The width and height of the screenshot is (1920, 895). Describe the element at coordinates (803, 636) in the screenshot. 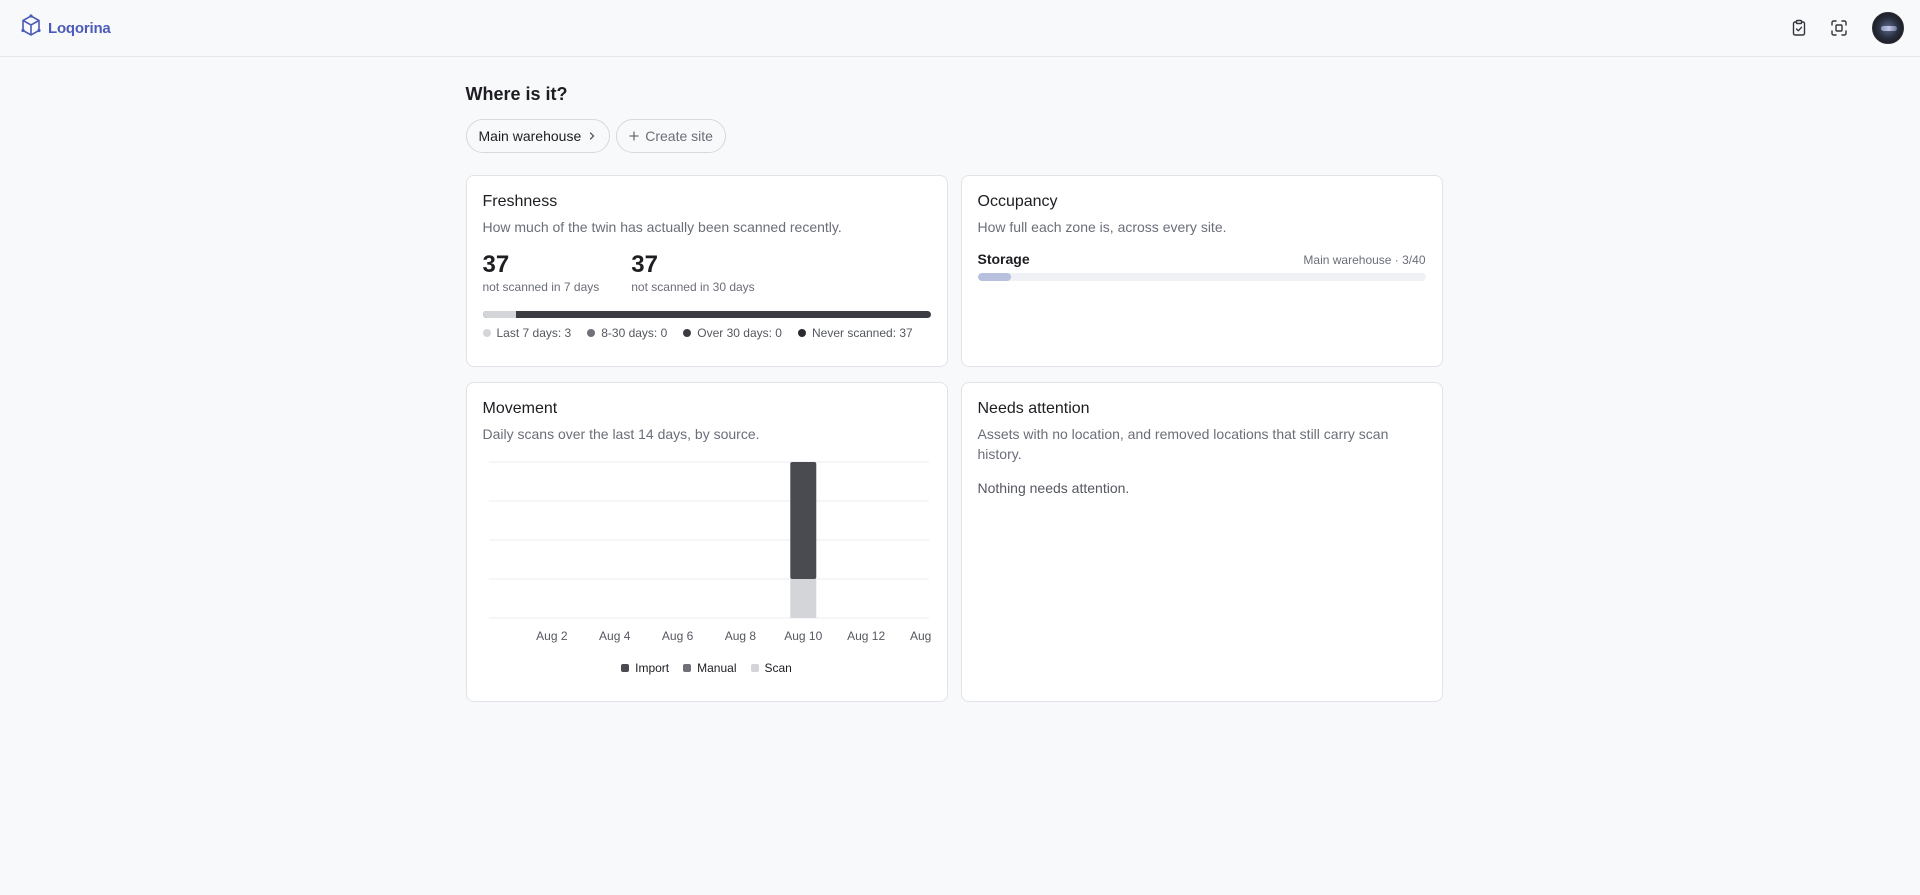

I see `x-tick-label: Aug 10` at that location.